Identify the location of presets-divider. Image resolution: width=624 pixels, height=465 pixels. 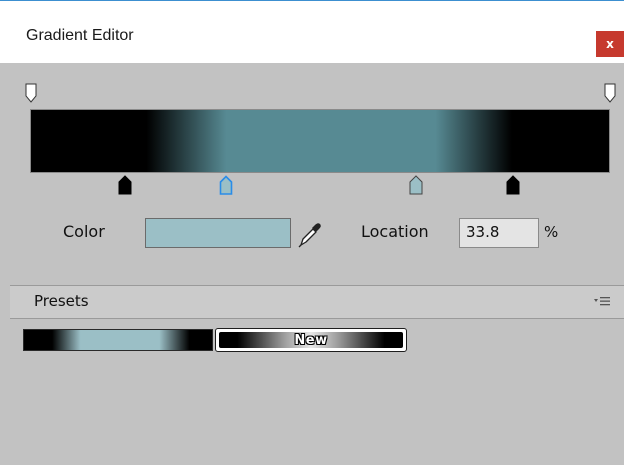
(317, 318).